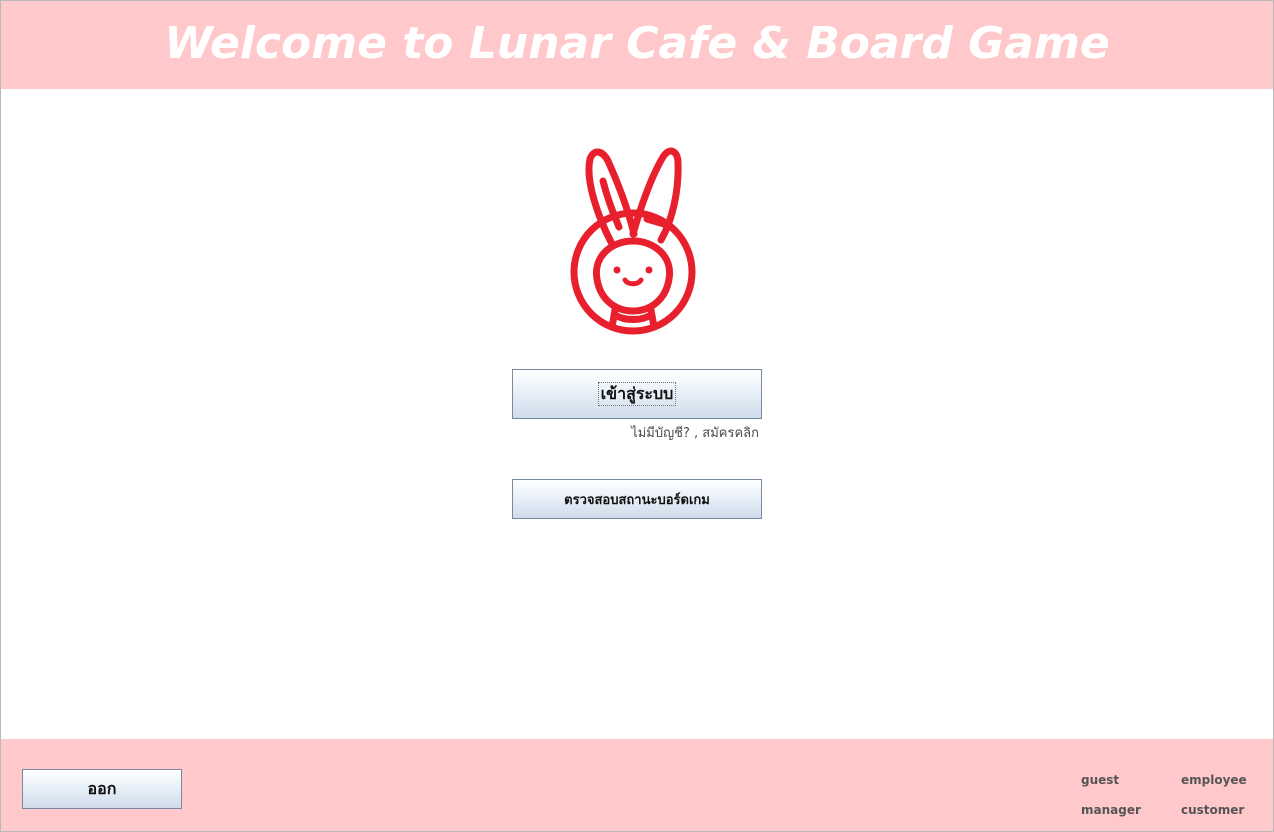 The width and height of the screenshot is (1274, 832). Describe the element at coordinates (660, 432) in the screenshot. I see `register-link: ไม่มีบัญชี? , สมัครคลิก` at that location.